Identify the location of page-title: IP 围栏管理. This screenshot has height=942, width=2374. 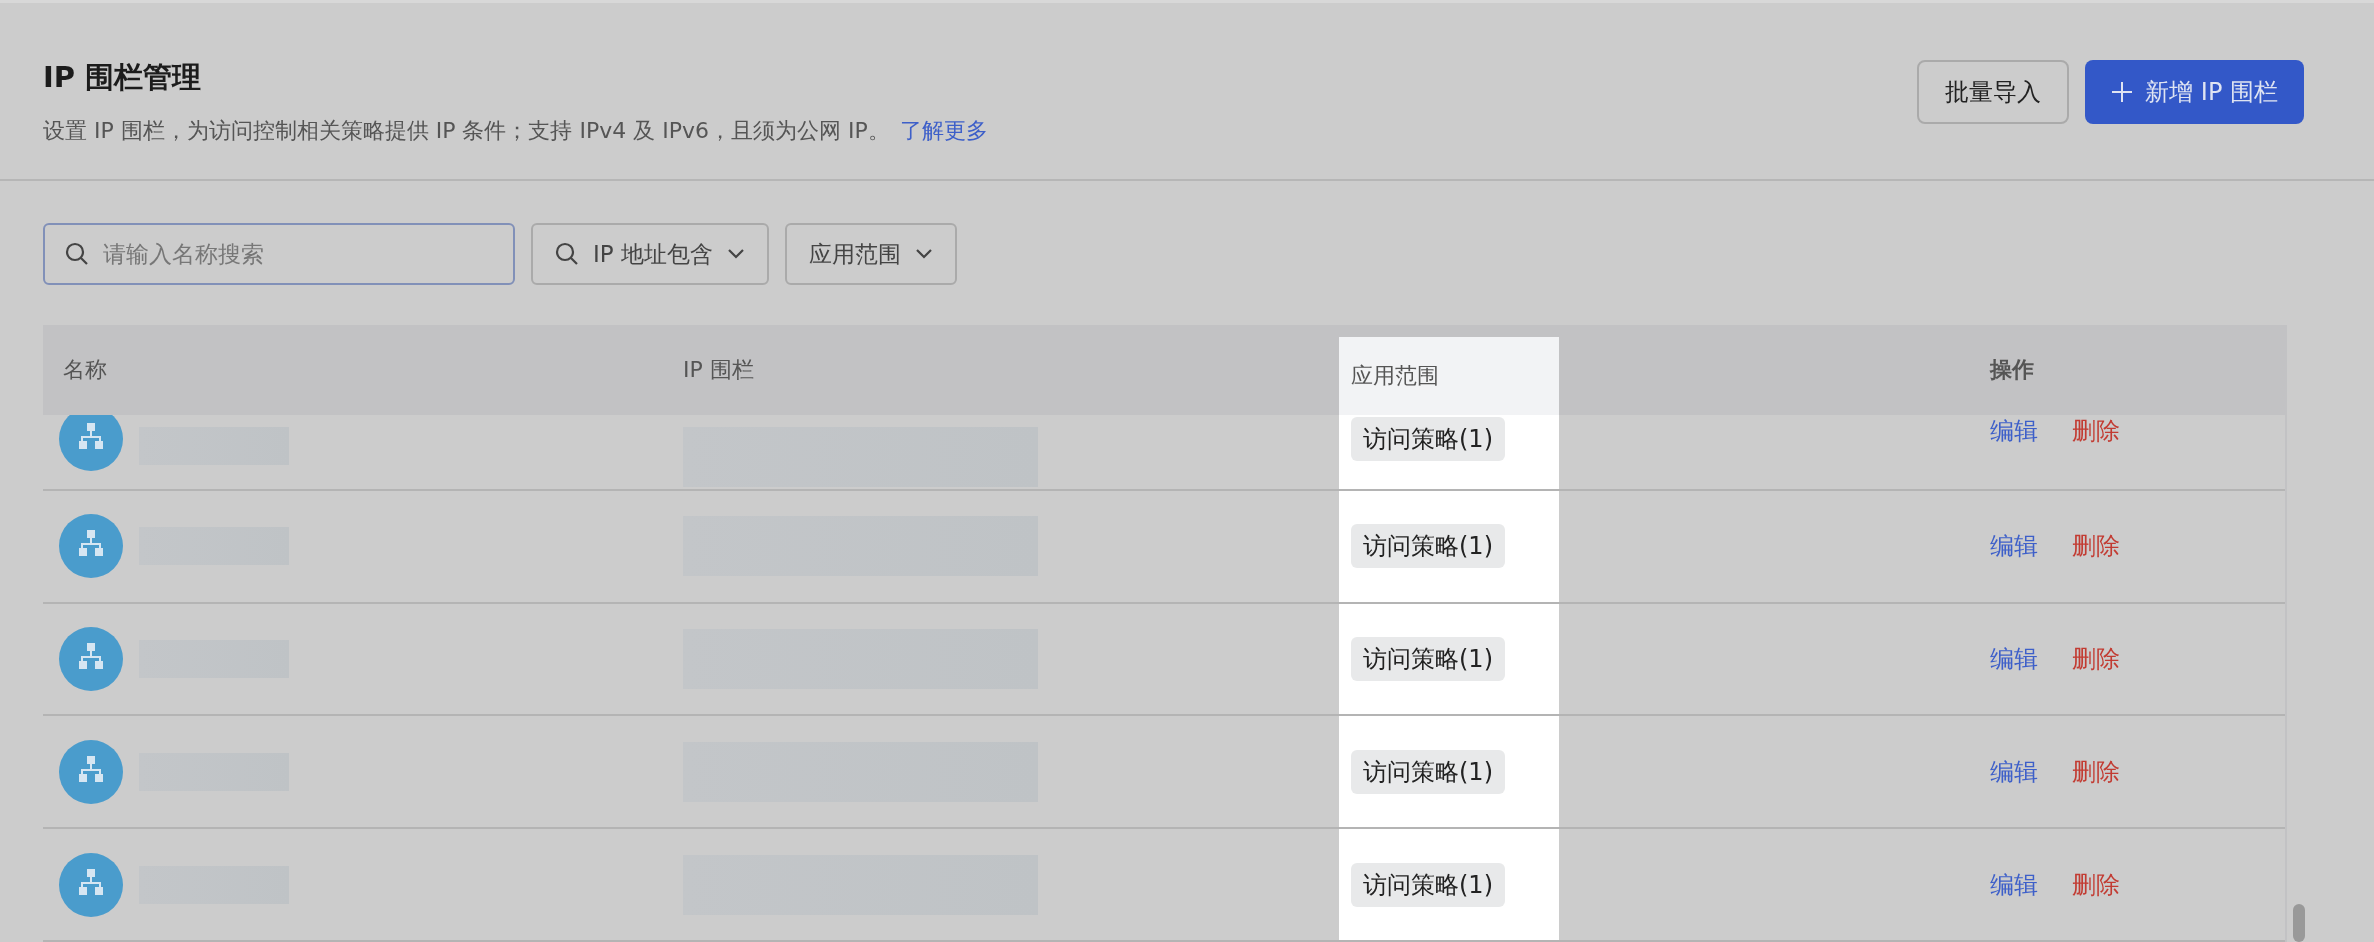
(123, 77).